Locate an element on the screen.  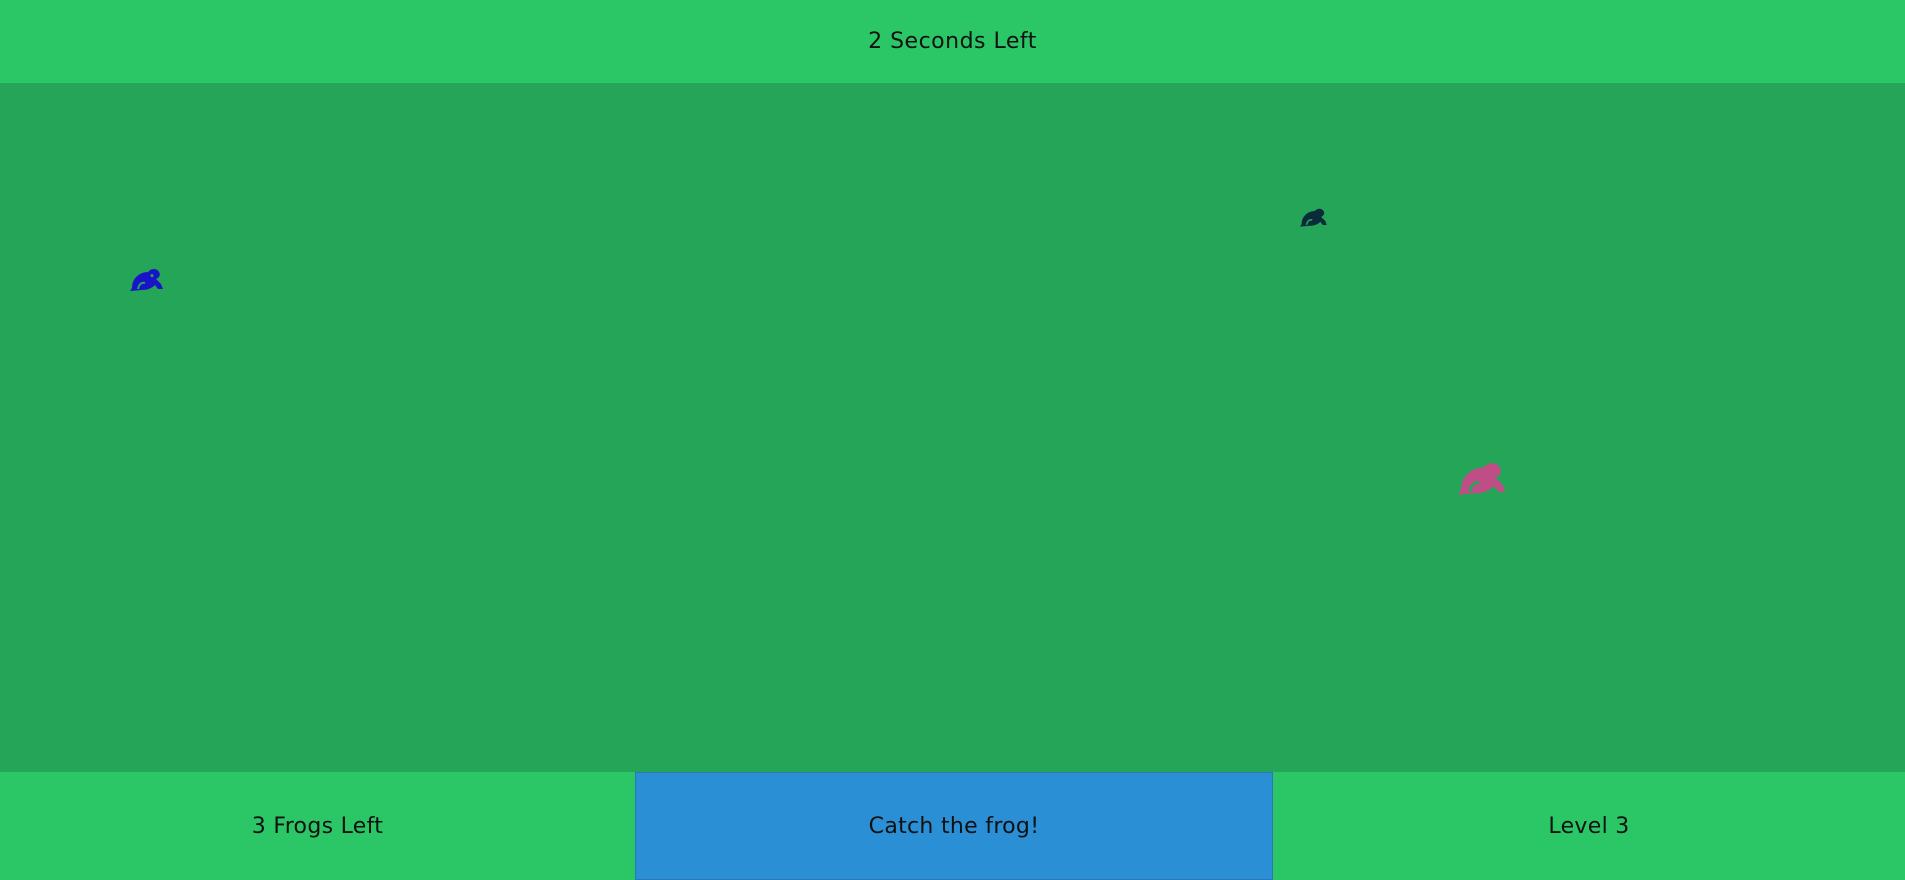
catch-frog-label: Catch the frog! is located at coordinates (954, 826).